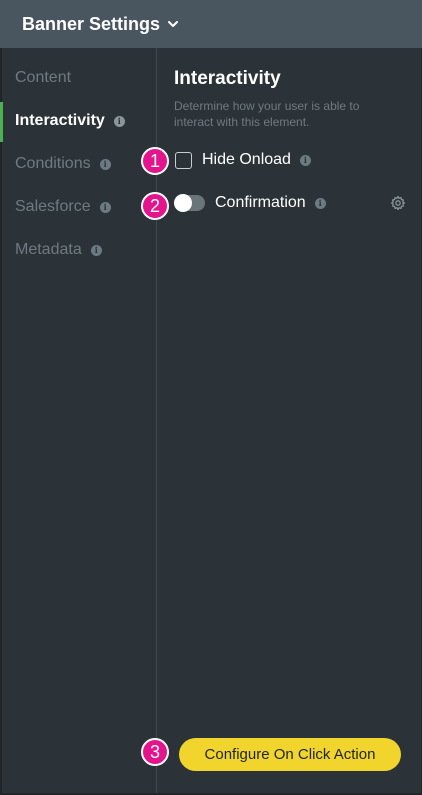 This screenshot has width=422, height=795. I want to click on sidebar-item-salesforce: Salesforce i, so click(63, 207).